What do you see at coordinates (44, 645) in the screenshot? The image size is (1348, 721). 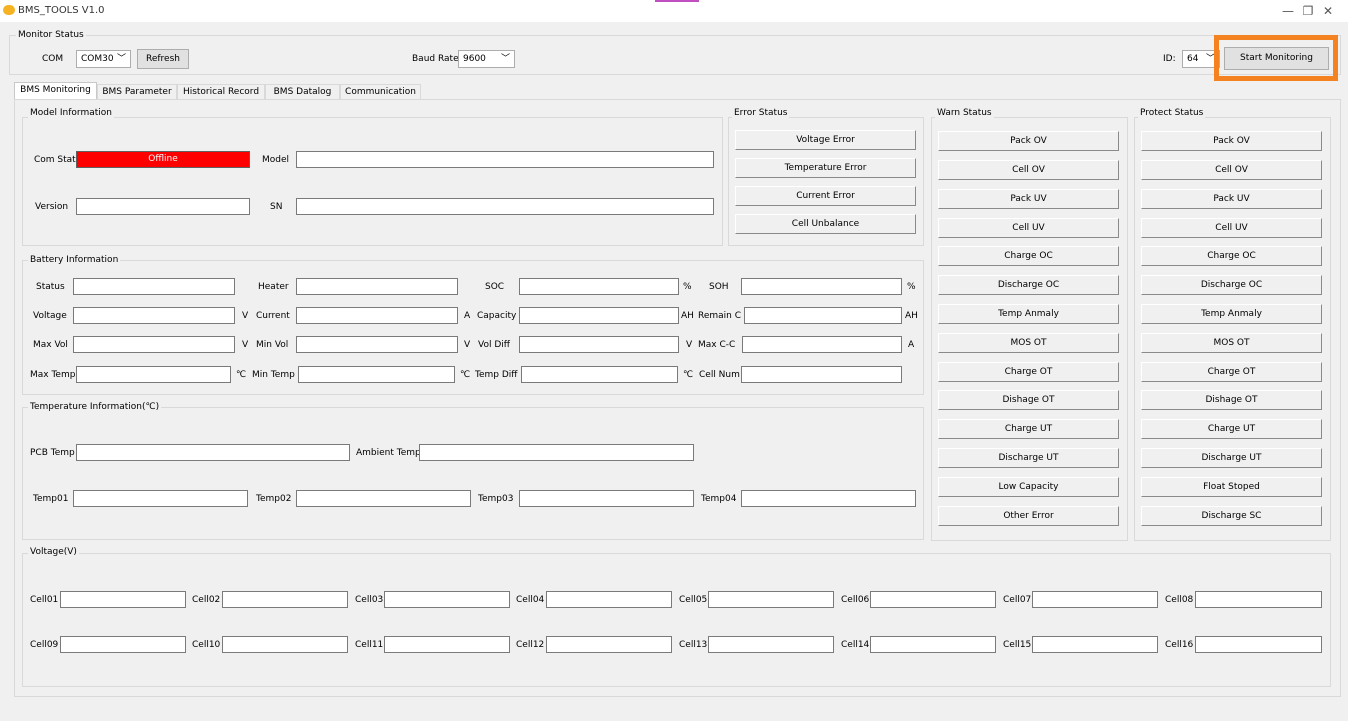 I see `cell09-label: Cell09` at bounding box center [44, 645].